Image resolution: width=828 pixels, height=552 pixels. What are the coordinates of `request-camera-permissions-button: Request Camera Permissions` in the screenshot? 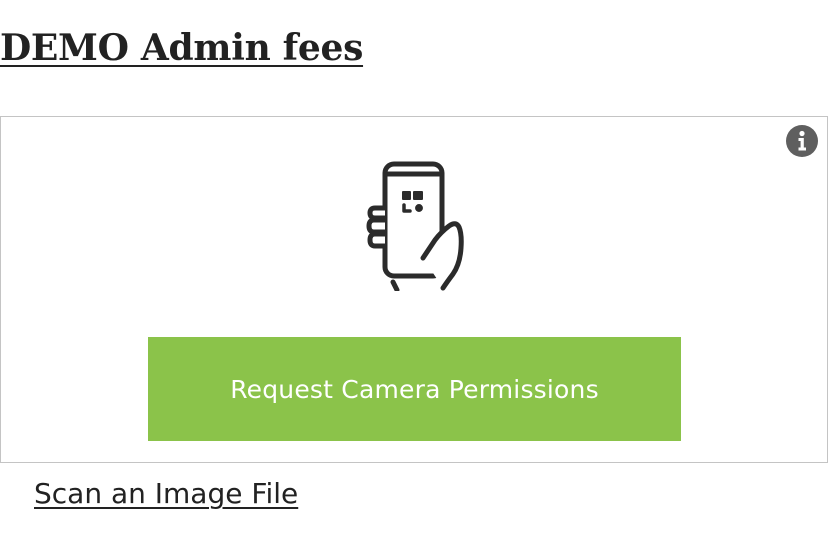 It's located at (414, 389).